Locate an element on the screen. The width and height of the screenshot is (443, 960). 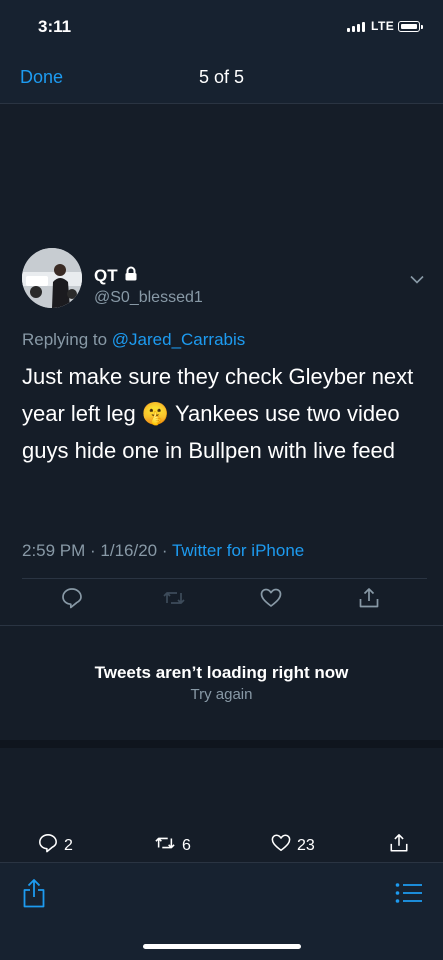
replying-to-link: @Jared_Carrabis is located at coordinates (178, 339).